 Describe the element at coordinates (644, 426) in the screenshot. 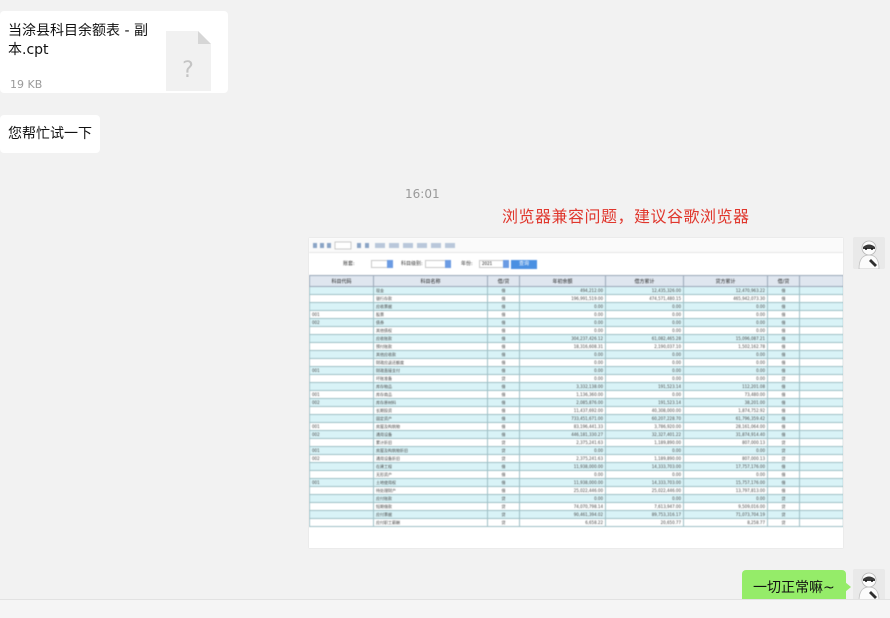

I see `table-cell: 3,786,920.00` at that location.